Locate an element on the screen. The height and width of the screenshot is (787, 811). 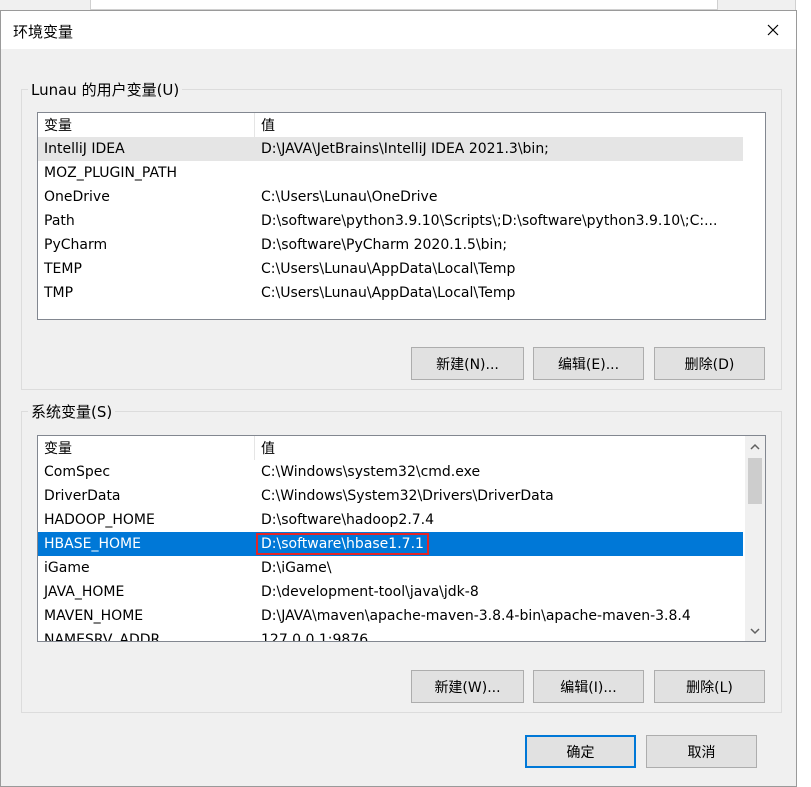
list-row: TMP C:\Users\Lunau\AppData\Local\Temp is located at coordinates (390, 293).